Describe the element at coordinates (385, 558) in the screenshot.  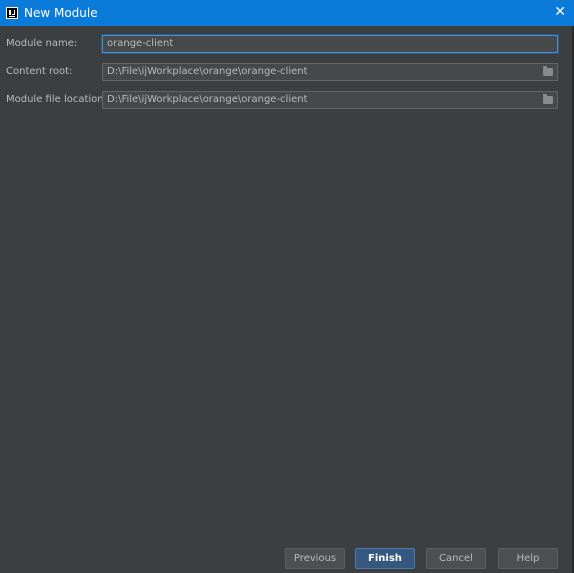
I see `finish-button: Finish` at that location.